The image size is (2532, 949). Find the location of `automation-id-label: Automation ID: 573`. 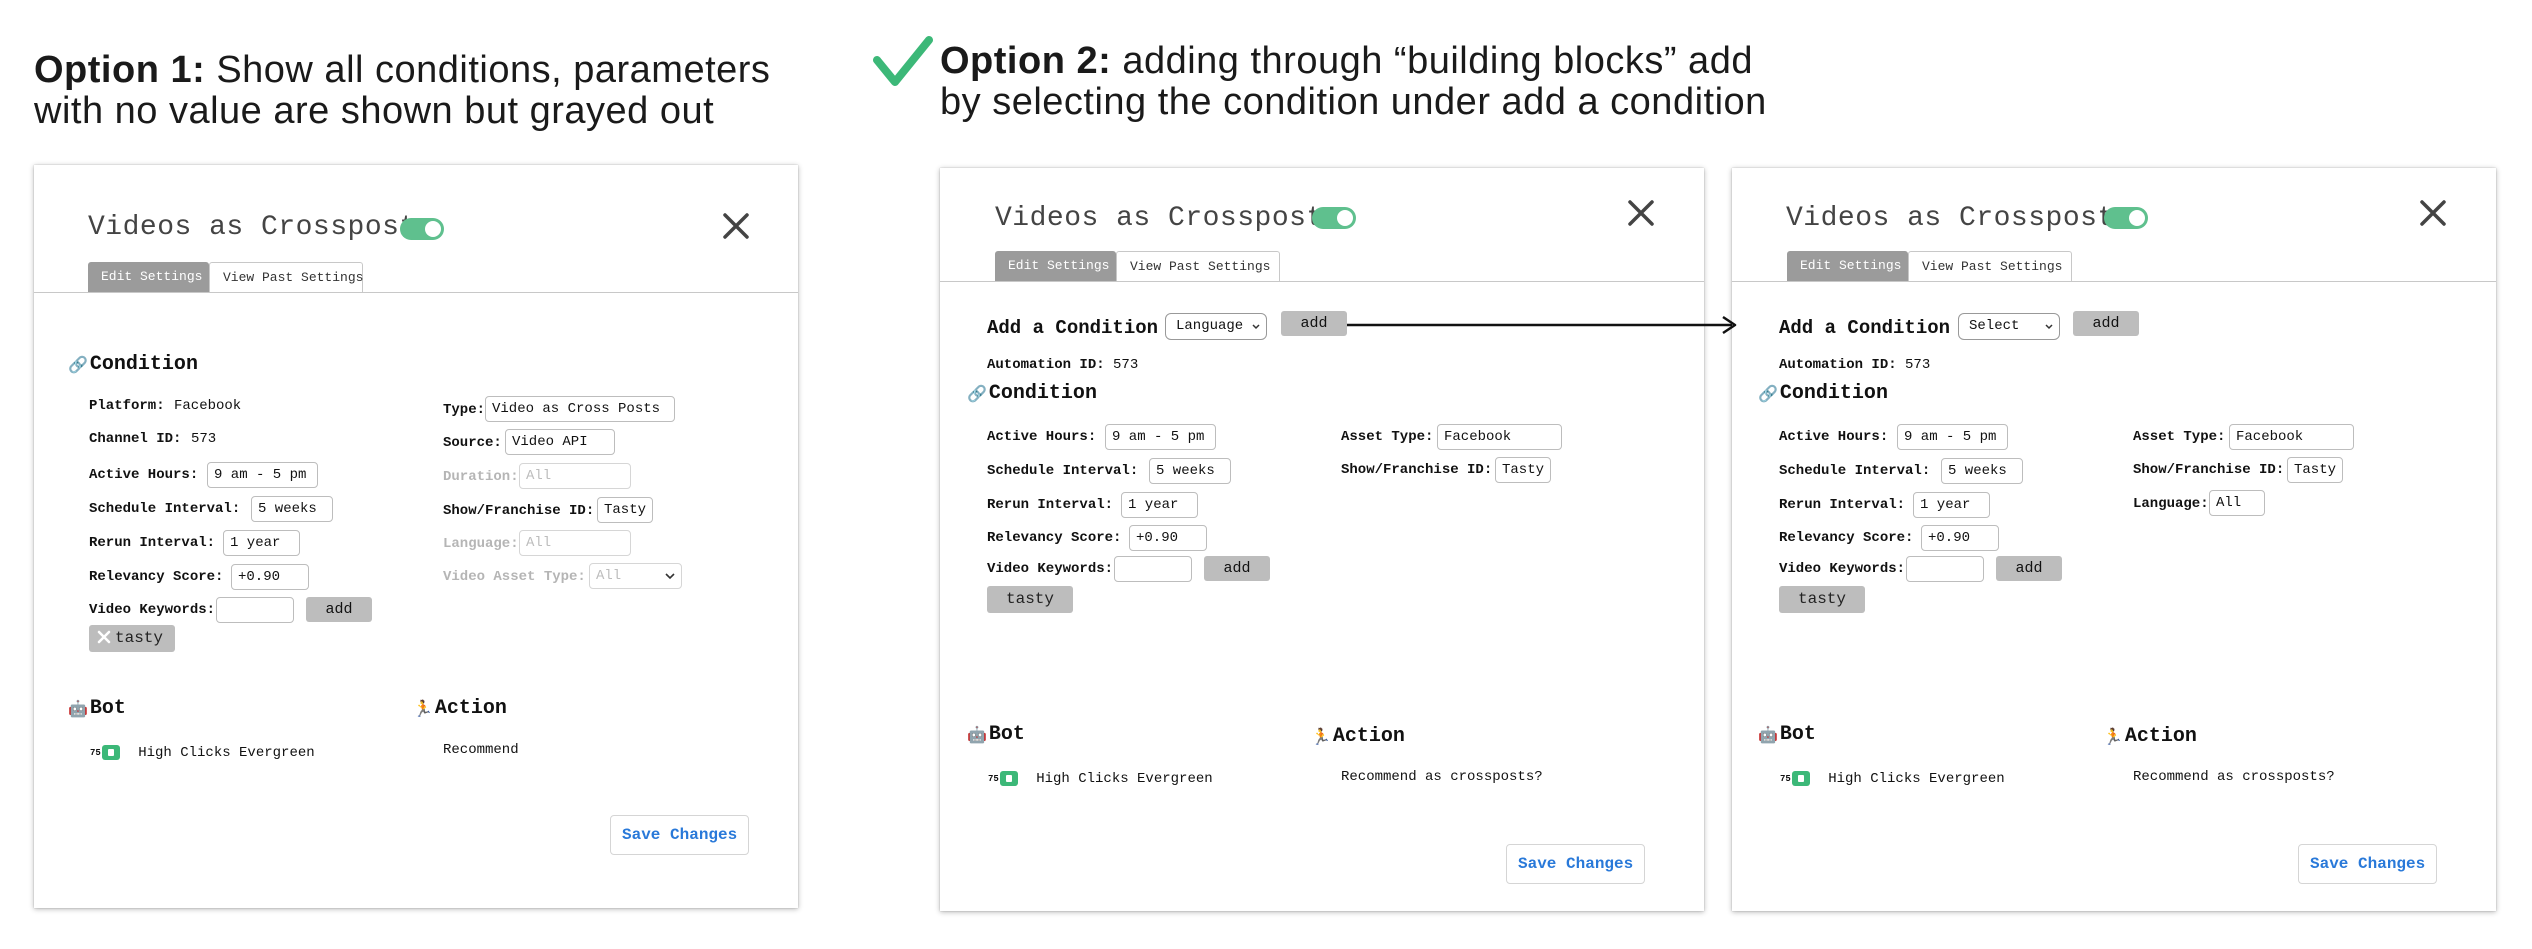

automation-id-label: Automation ID: 573 is located at coordinates (1063, 365).